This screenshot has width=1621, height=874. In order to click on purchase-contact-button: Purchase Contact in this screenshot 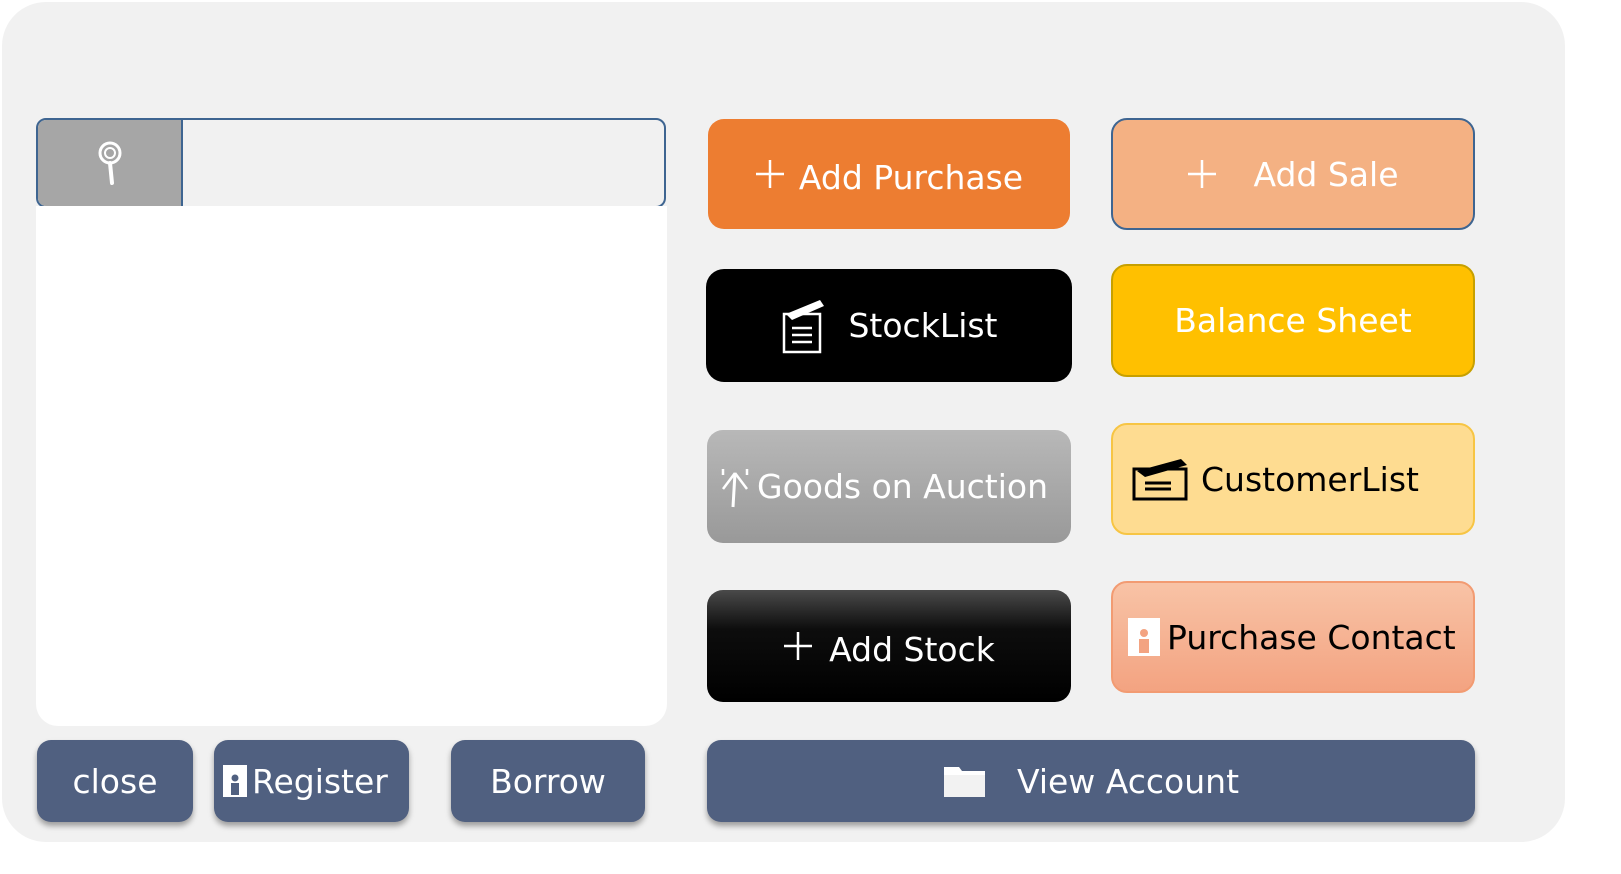, I will do `click(1293, 637)`.